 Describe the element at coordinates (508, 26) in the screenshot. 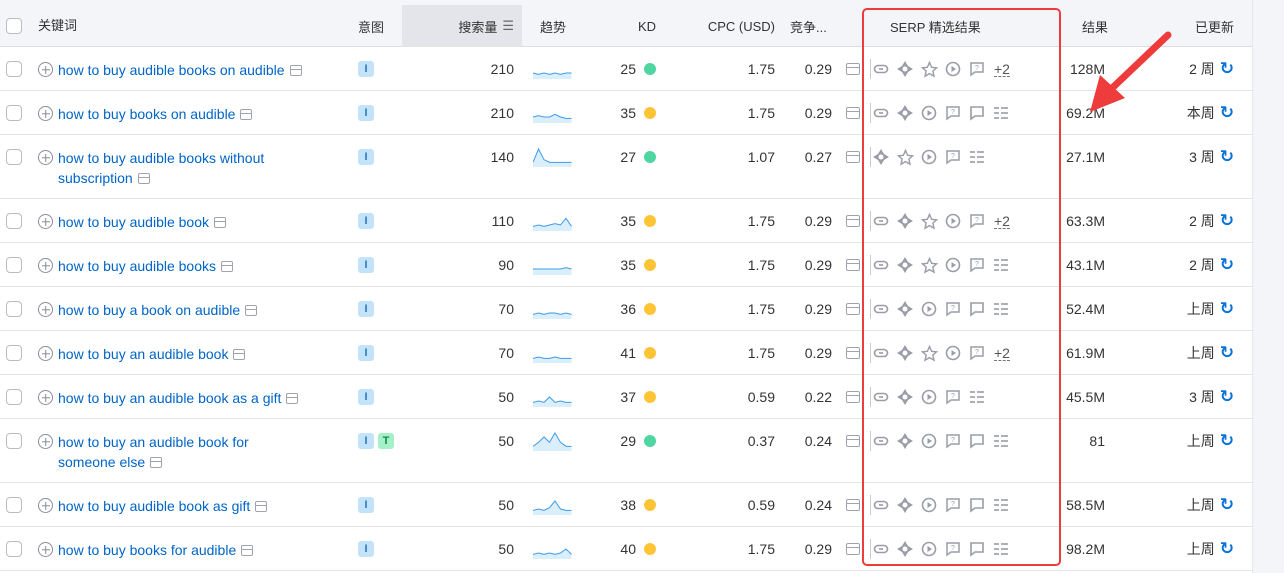

I see `sort-icon: ☰` at that location.